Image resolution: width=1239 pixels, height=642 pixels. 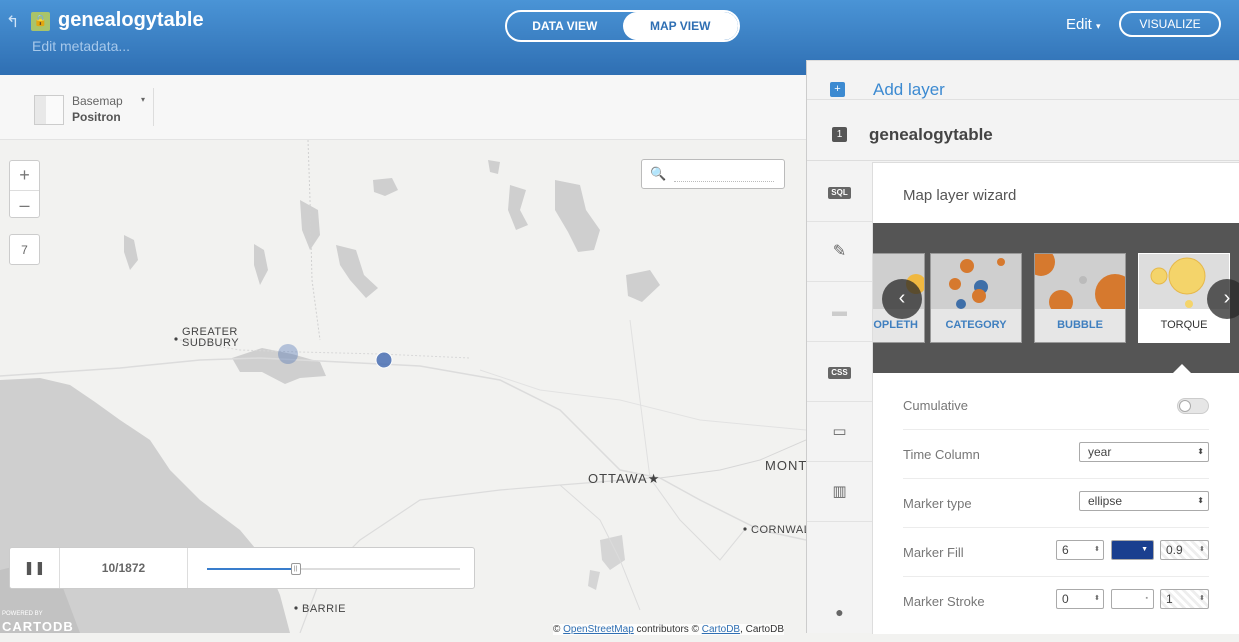 I want to click on back-arrow-icon: ↰, so click(x=12, y=22).